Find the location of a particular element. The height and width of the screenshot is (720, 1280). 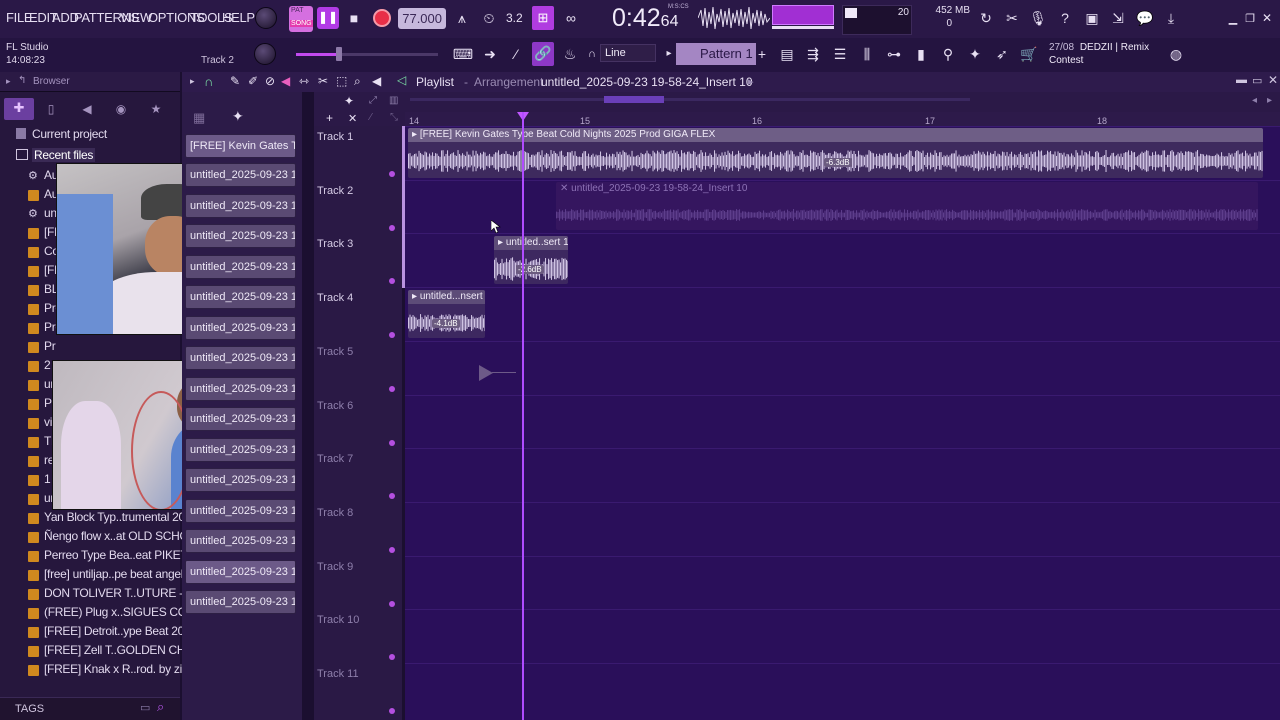

browser-plugins-icon: ◀ is located at coordinates (87, 109).